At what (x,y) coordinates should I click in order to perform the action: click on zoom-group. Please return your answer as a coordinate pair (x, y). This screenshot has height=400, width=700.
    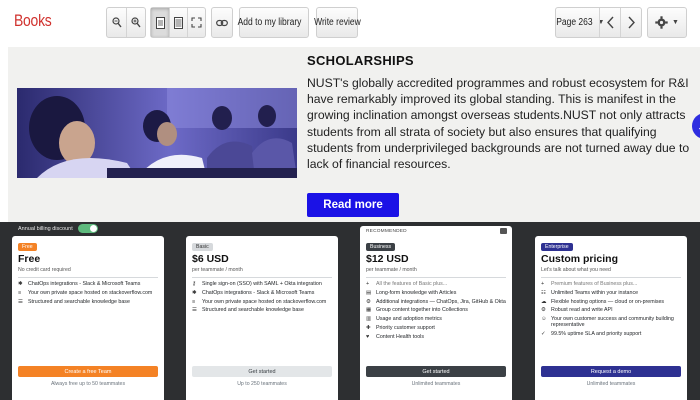
    Looking at the image, I should click on (126, 22).